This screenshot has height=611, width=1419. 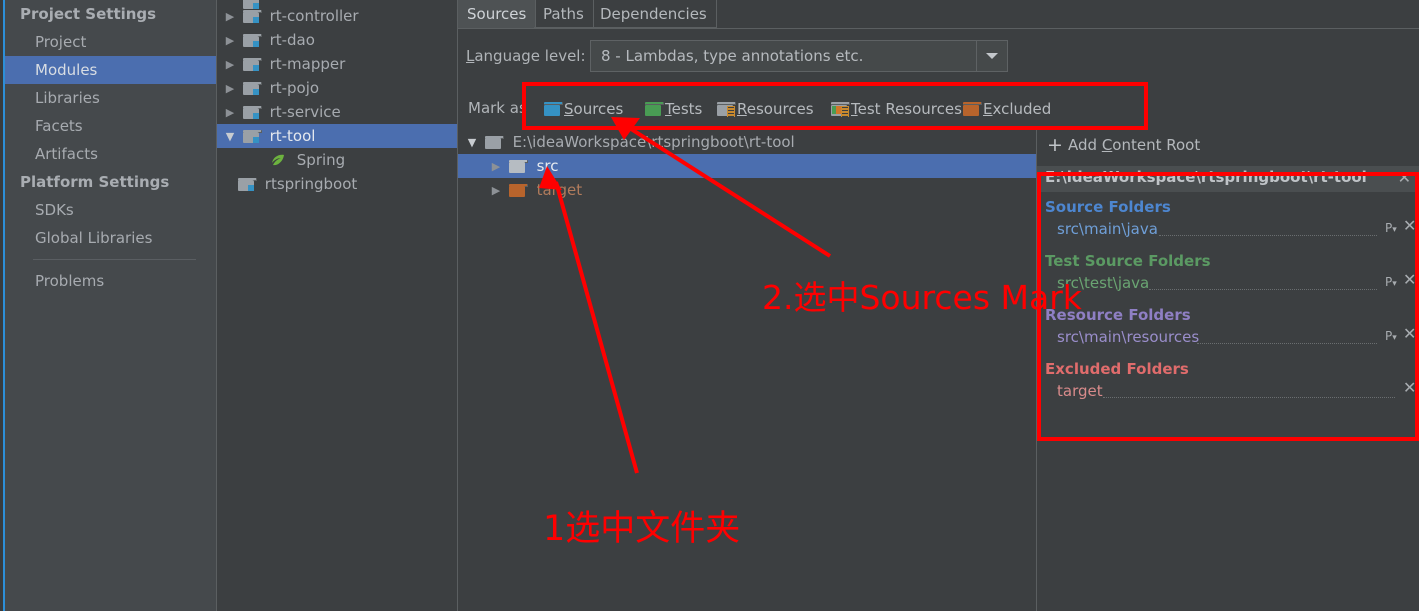 What do you see at coordinates (642, 529) in the screenshot?
I see `annotation-note-1: 1选中文件夹` at bounding box center [642, 529].